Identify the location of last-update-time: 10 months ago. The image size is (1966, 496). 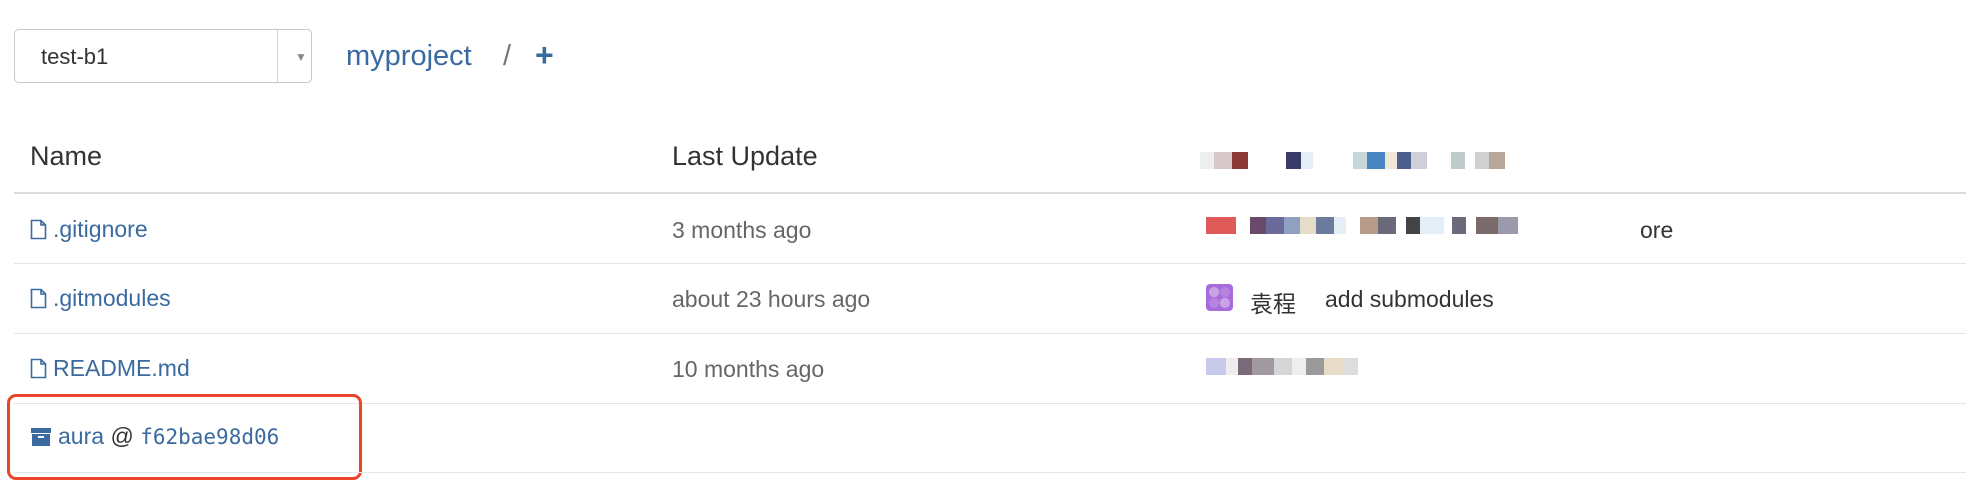
(748, 369).